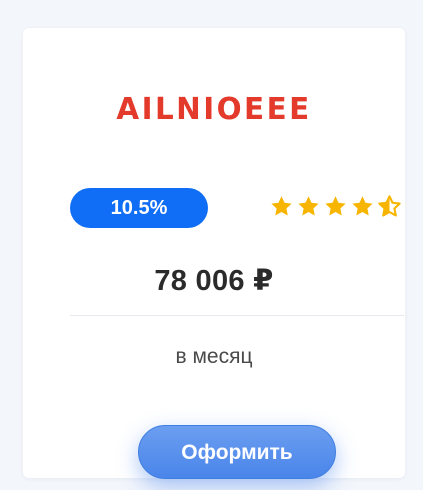 The image size is (423, 490). I want to click on star-rating, so click(335, 206).